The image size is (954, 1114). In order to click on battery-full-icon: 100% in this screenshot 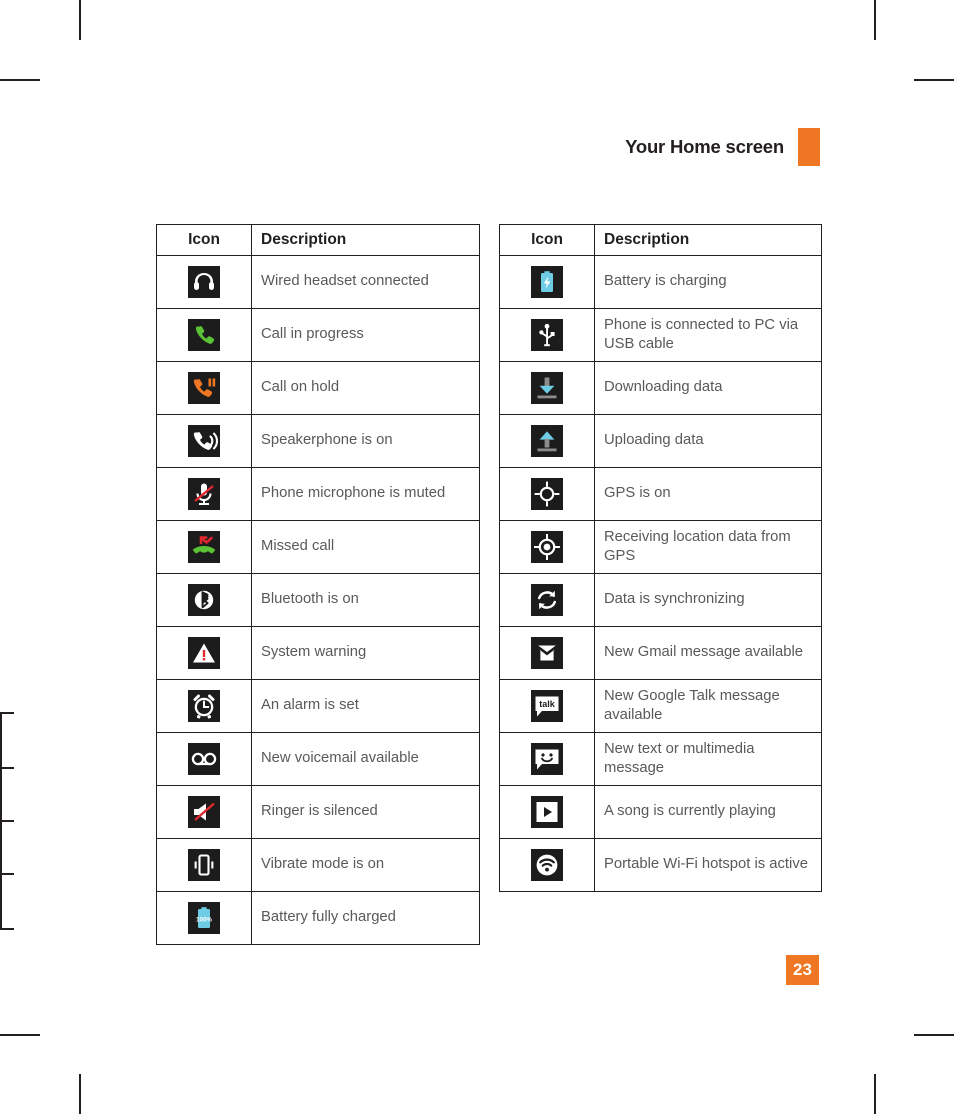, I will do `click(204, 918)`.